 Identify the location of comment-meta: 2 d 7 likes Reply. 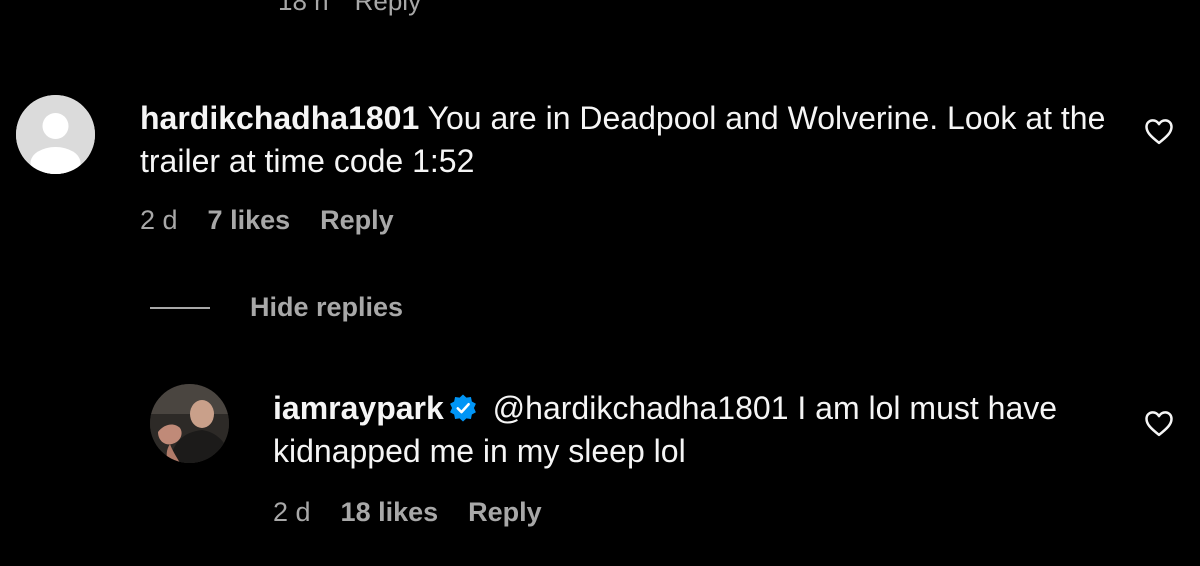
(267, 220).